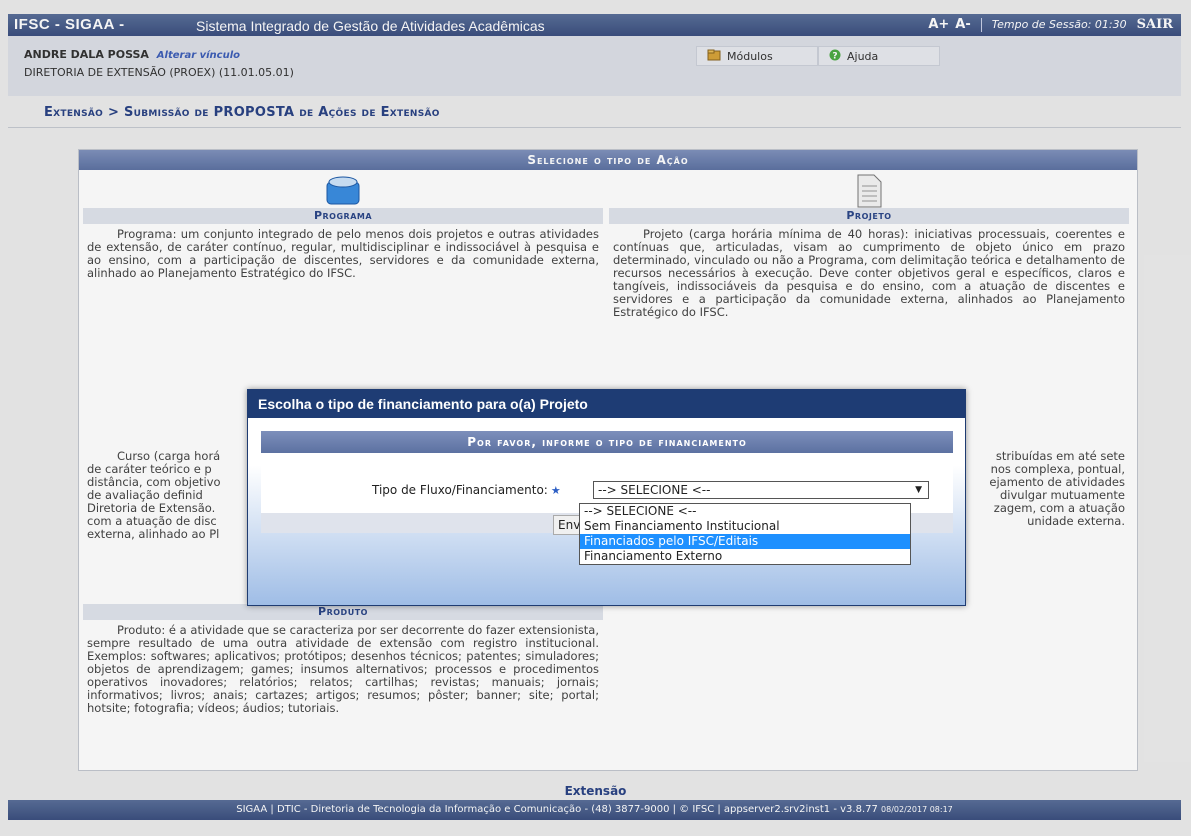  What do you see at coordinates (460, 490) in the screenshot?
I see `financing-label-text: Tipo de Fluxo/Financiamento:` at bounding box center [460, 490].